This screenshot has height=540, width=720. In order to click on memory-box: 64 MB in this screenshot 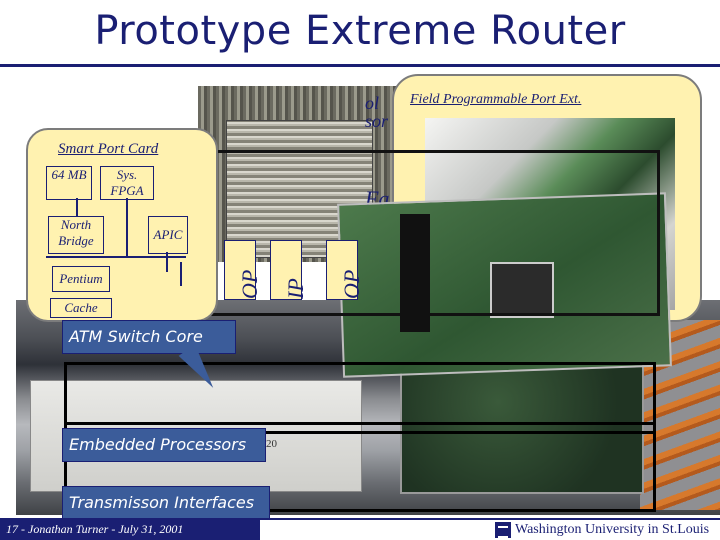, I will do `click(69, 183)`.